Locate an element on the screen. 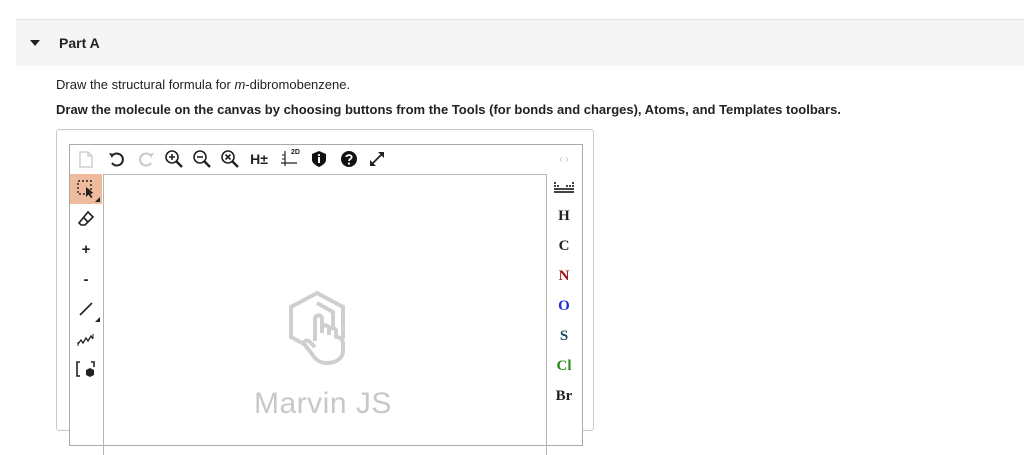  bracket-tool-button is located at coordinates (86, 369).